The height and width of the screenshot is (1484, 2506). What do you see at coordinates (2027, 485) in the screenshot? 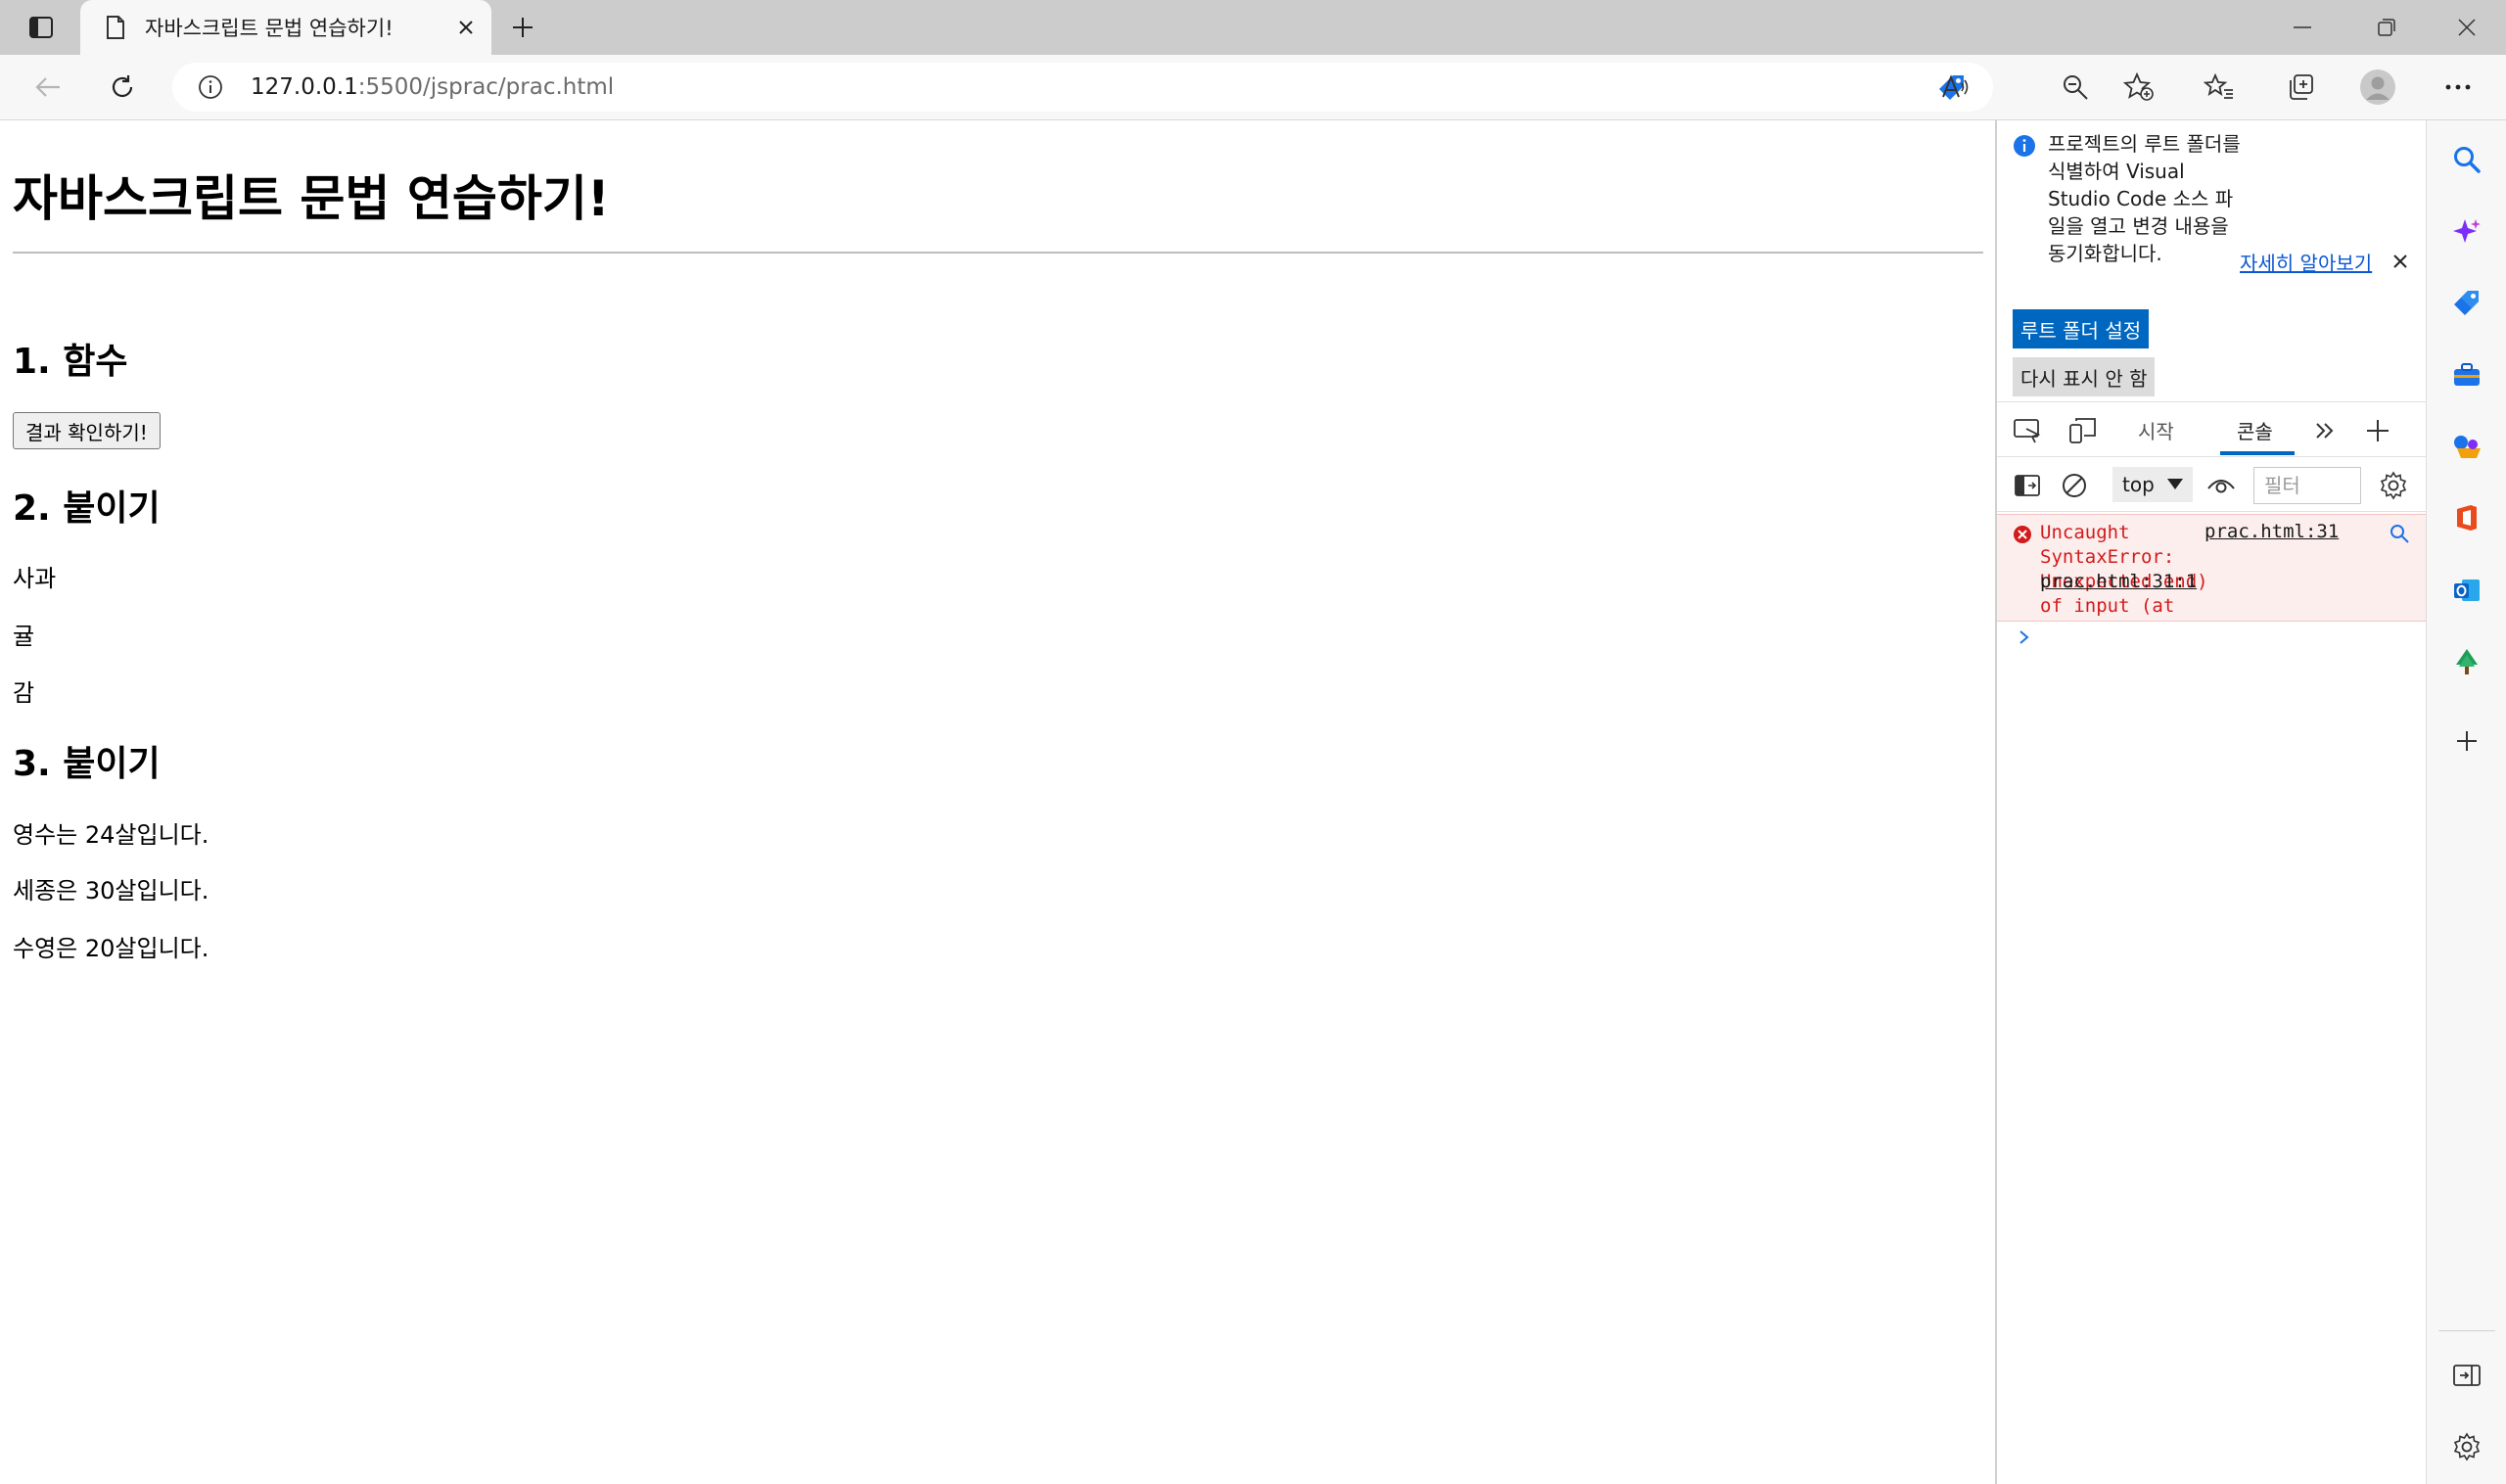
I see `console-sidebar-icon` at bounding box center [2027, 485].